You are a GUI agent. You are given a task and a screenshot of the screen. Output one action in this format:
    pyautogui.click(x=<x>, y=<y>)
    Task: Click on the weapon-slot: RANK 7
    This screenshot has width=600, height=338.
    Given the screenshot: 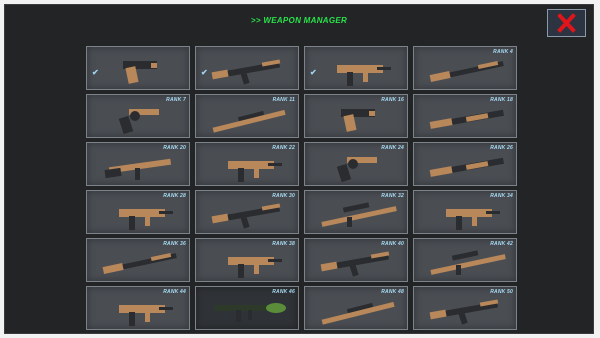 What is the action you would take?
    pyautogui.click(x=138, y=116)
    